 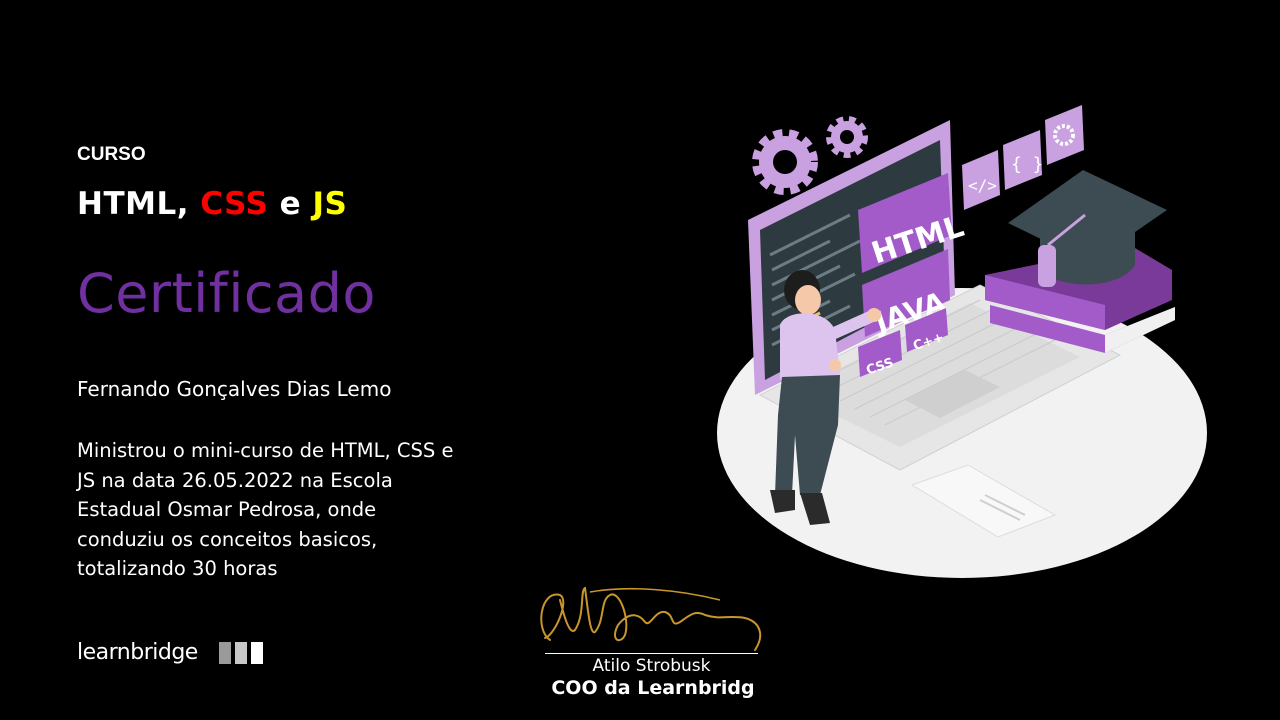 I want to click on course-label: CURSO, so click(x=111, y=154).